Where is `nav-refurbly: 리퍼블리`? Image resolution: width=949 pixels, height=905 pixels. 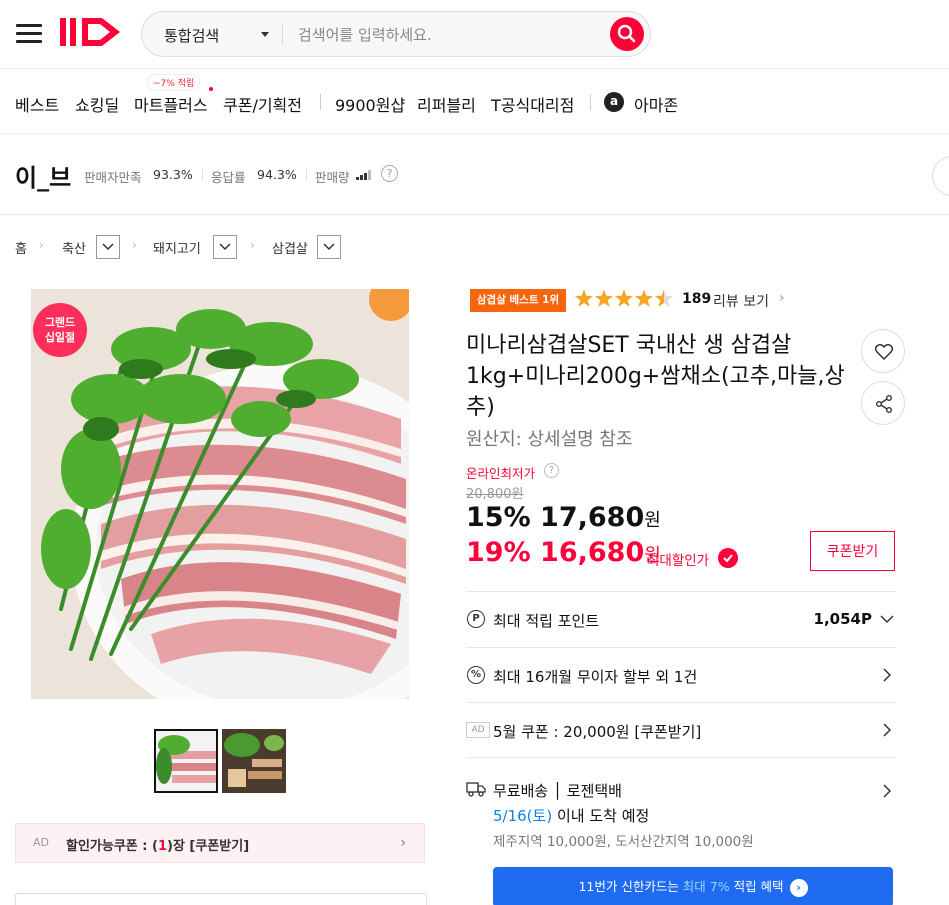 nav-refurbly: 리퍼블리 is located at coordinates (446, 104).